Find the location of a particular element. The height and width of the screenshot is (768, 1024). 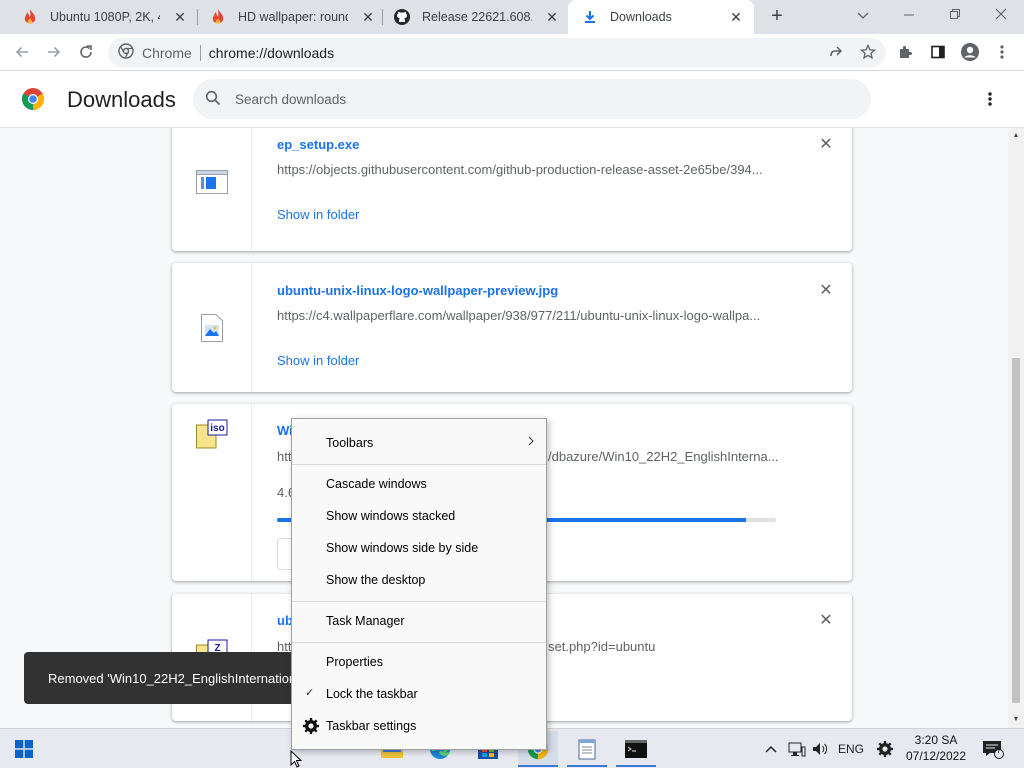

new-tab-button: + is located at coordinates (777, 17).